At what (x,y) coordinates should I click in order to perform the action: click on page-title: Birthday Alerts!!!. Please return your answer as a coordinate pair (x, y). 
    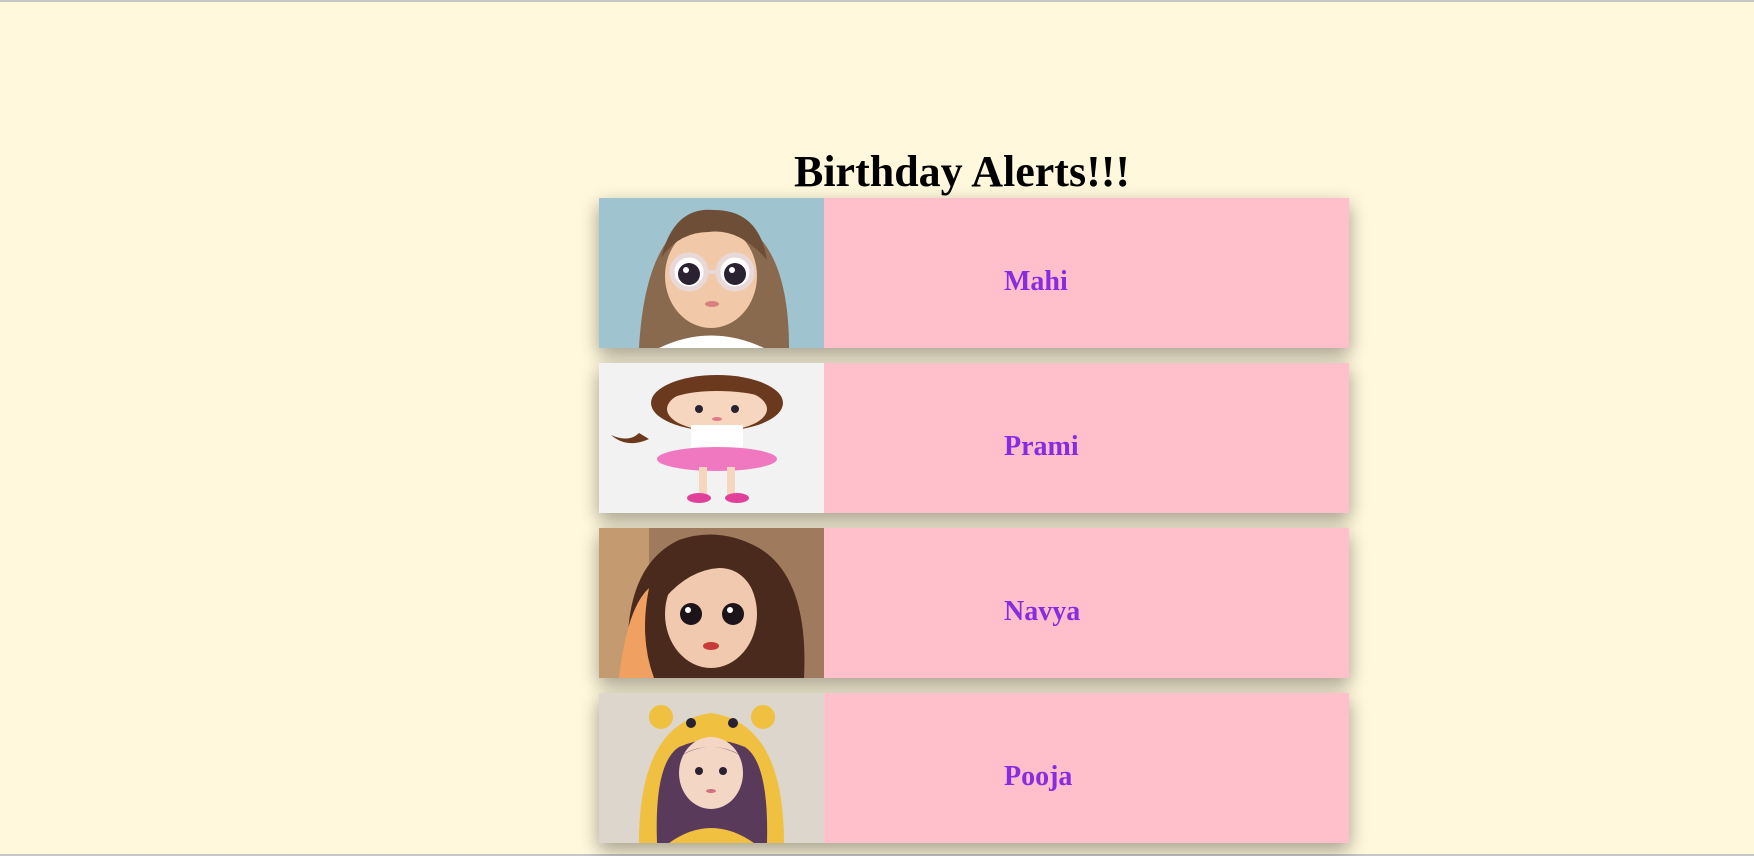
    Looking at the image, I should click on (962, 171).